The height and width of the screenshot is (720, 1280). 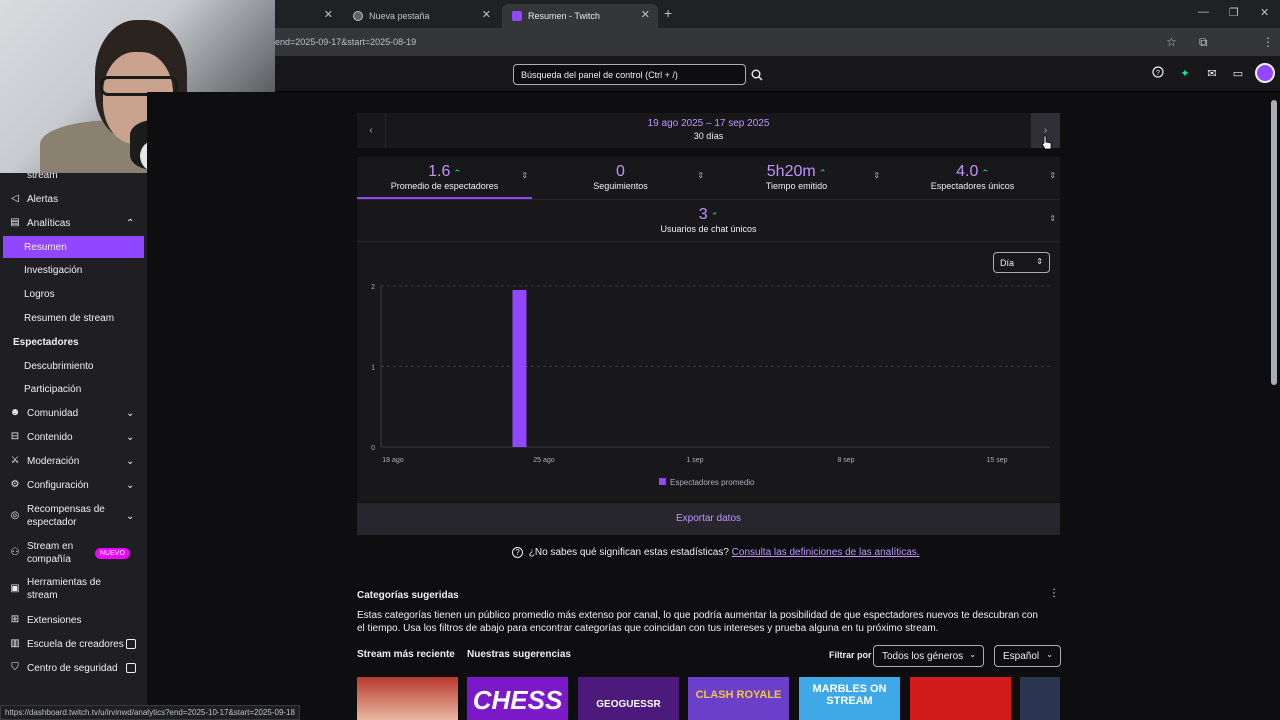 I want to click on analytics-icon: ▤, so click(x=15, y=222).